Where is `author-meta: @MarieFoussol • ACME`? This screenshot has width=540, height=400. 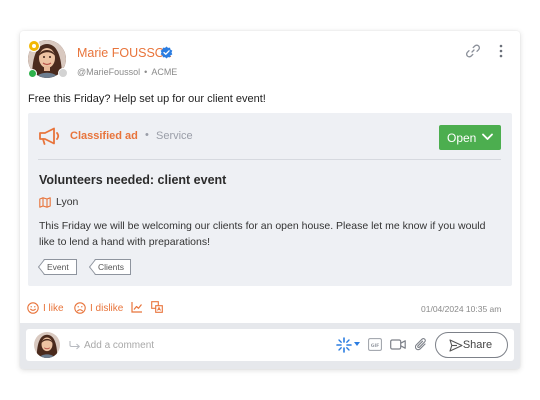 author-meta: @MarieFoussol • ACME is located at coordinates (127, 72).